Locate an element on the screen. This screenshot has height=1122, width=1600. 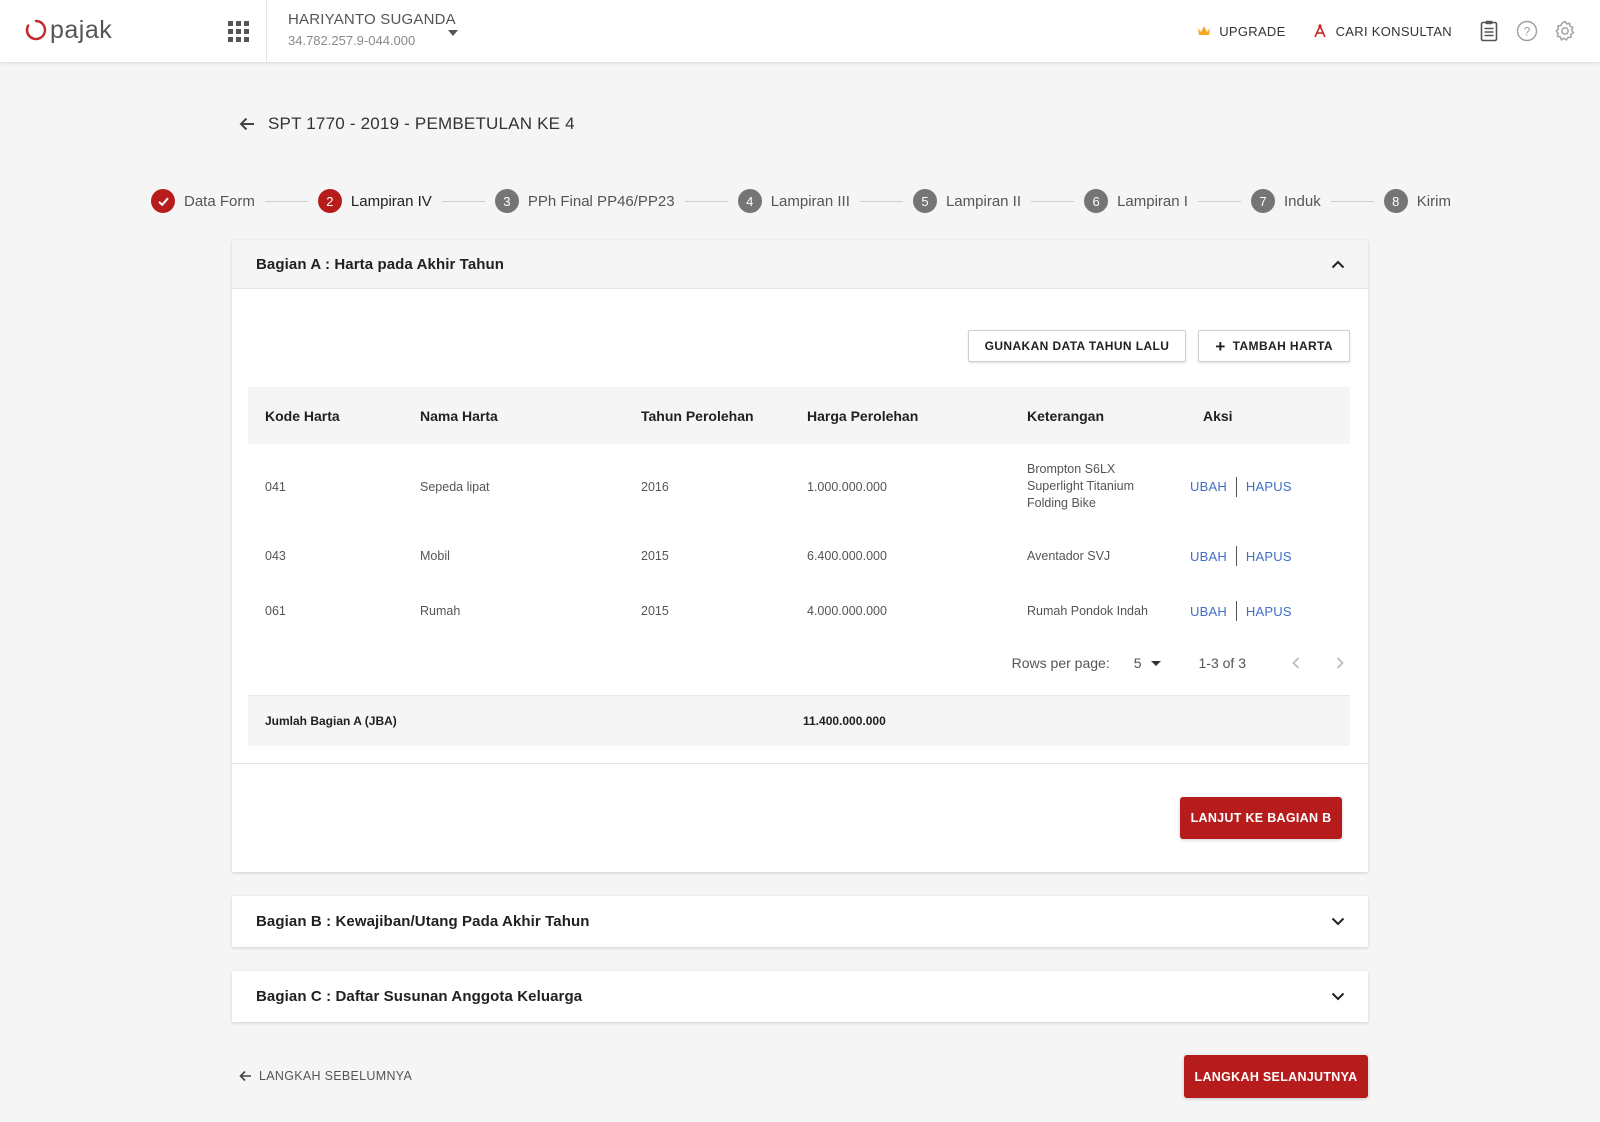
add-asset-label: TAMBAH HARTA is located at coordinates (1282, 346).